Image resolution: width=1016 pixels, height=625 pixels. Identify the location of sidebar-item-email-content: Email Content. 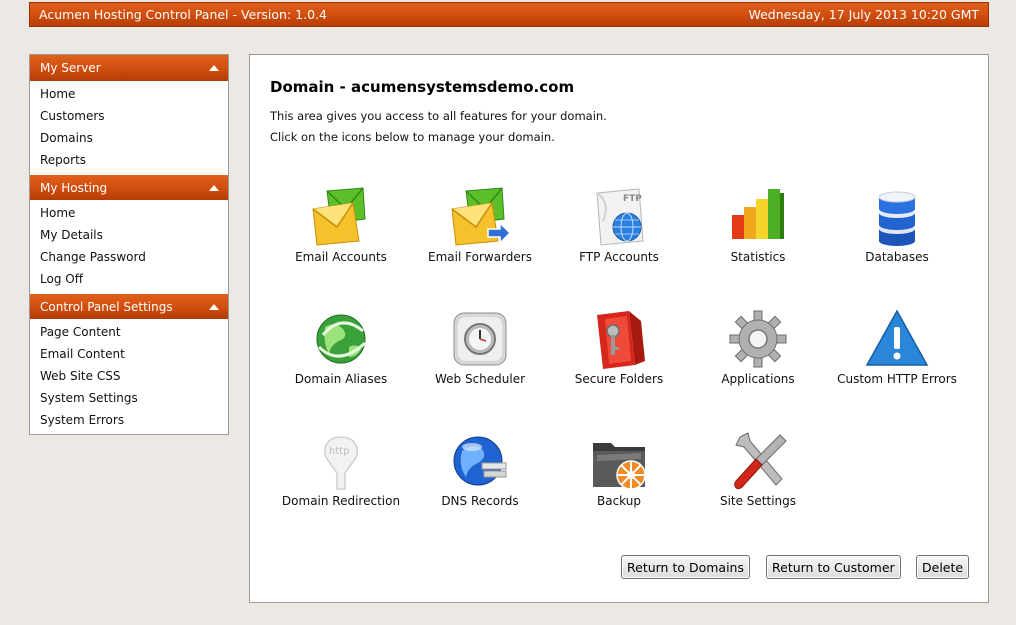
(129, 354).